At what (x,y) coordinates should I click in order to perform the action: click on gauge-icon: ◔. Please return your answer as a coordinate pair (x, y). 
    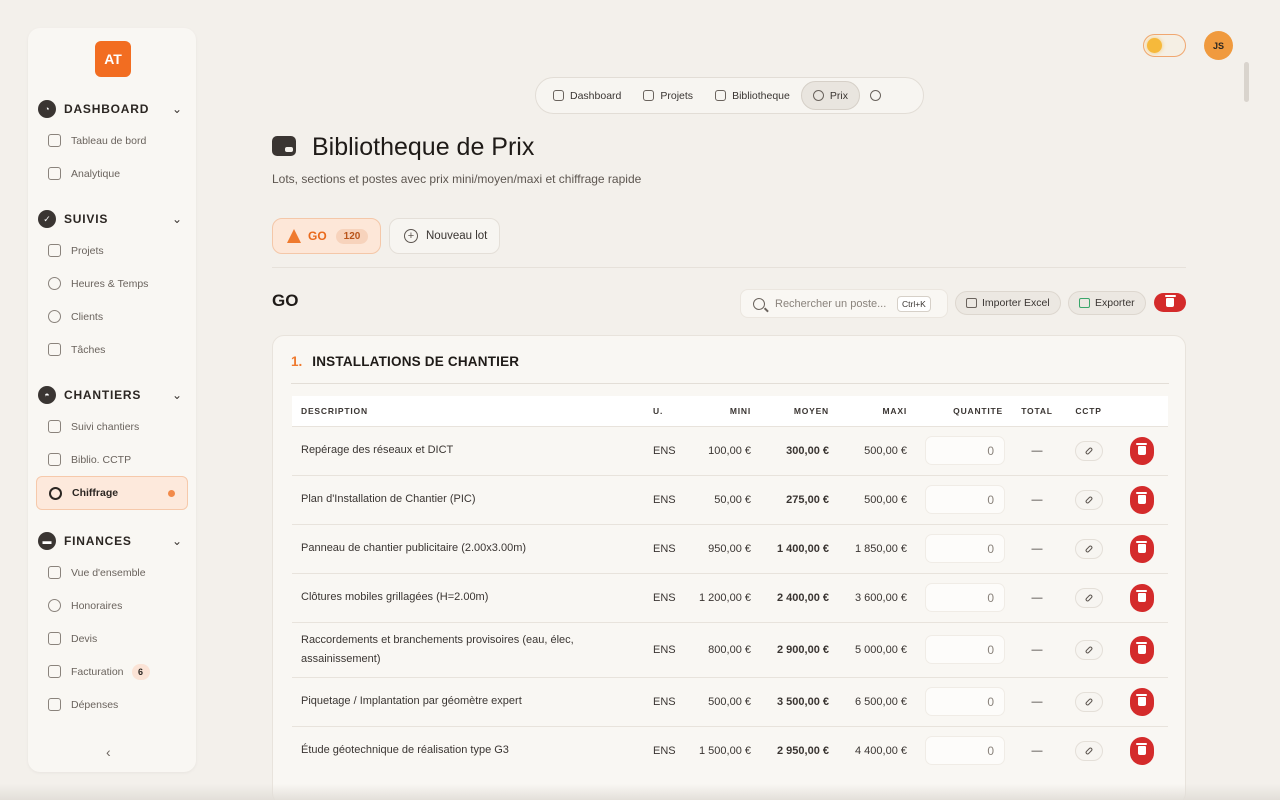
    Looking at the image, I should click on (47, 109).